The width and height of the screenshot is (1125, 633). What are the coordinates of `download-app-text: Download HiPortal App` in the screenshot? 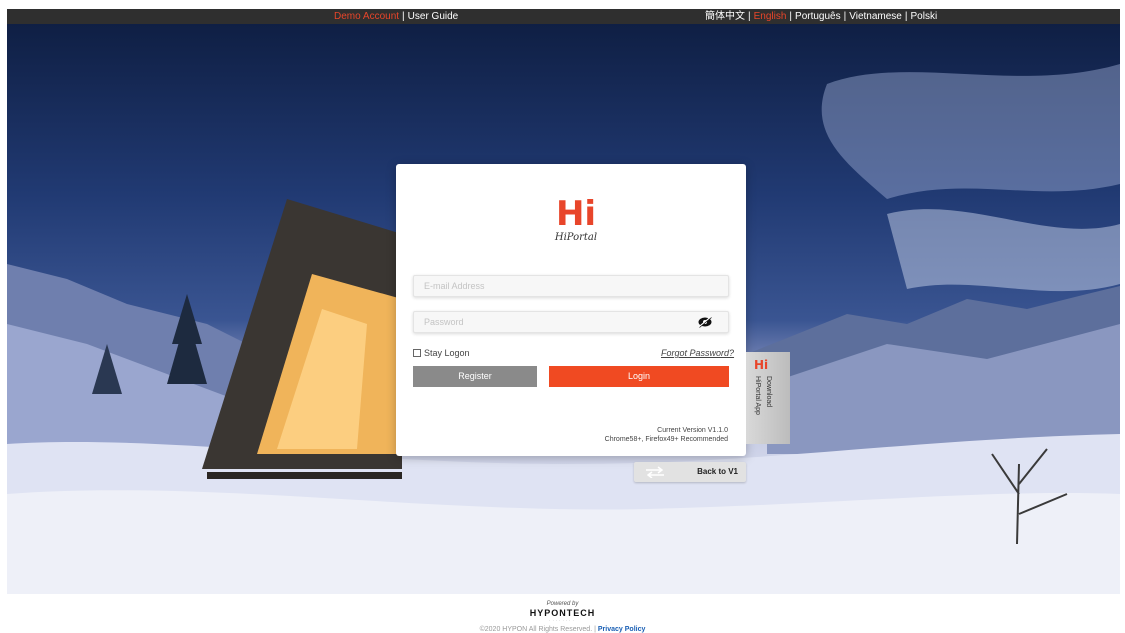 It's located at (763, 395).